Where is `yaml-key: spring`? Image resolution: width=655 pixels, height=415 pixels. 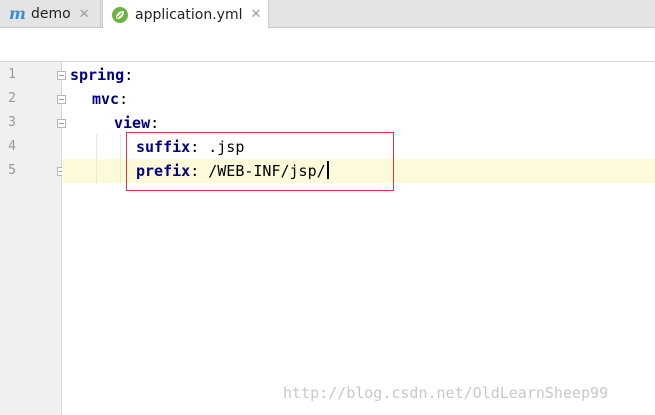
yaml-key: spring is located at coordinates (97, 75).